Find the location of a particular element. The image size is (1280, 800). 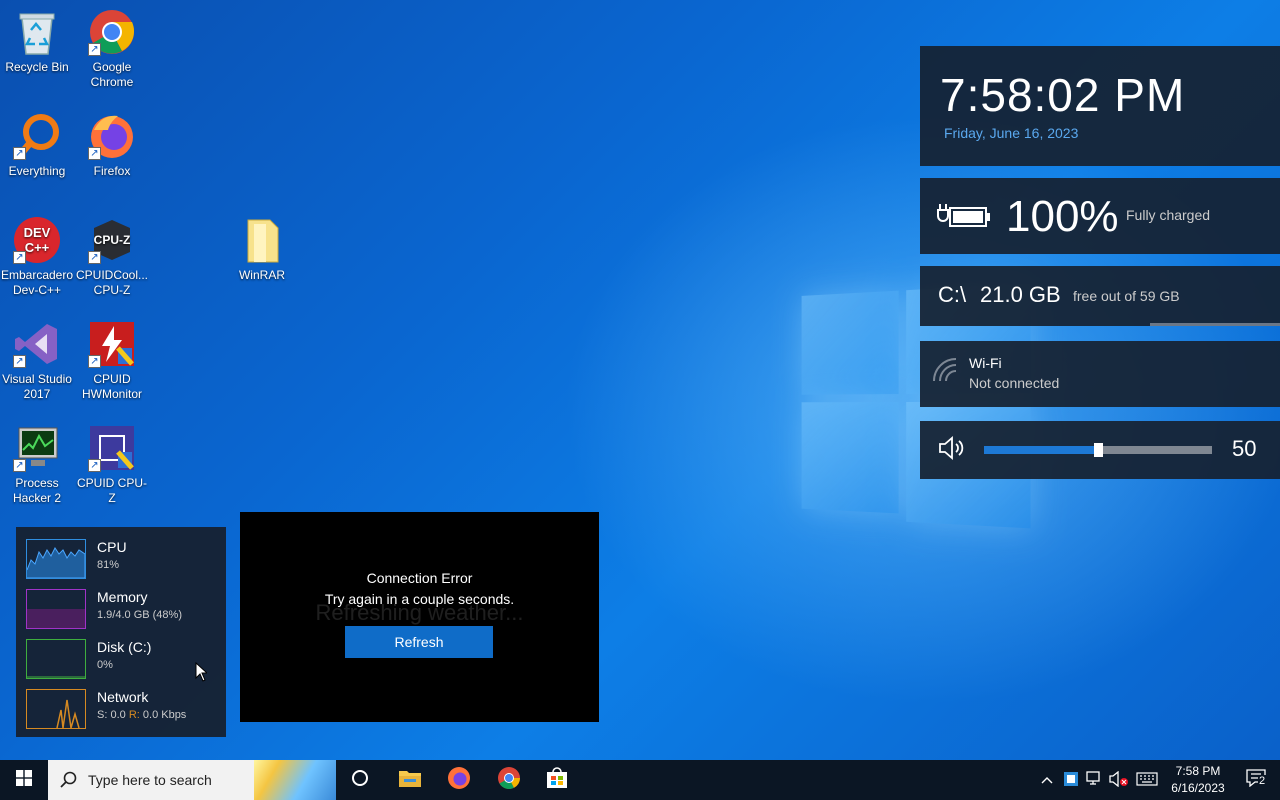

desktop-icon-label: Process Hacker 2 is located at coordinates (37, 490).